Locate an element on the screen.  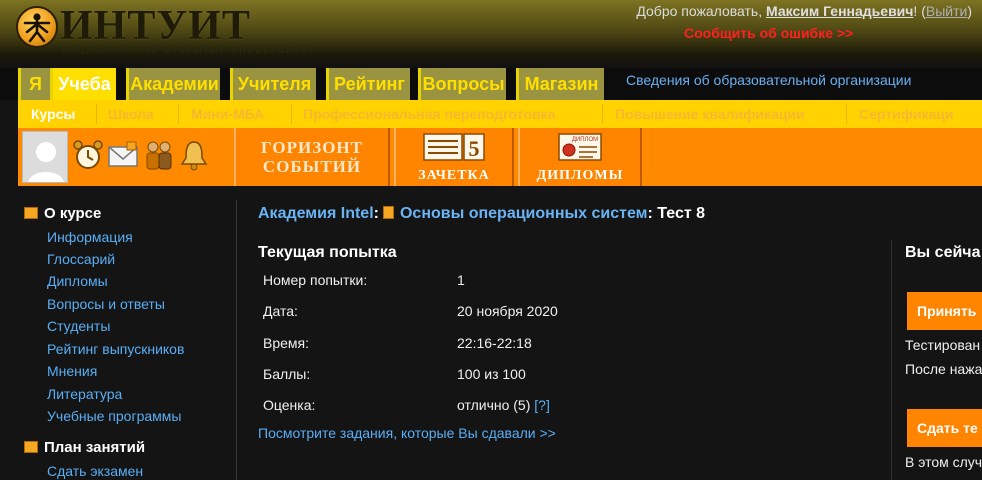
tab-shop: Магазин is located at coordinates (560, 84).